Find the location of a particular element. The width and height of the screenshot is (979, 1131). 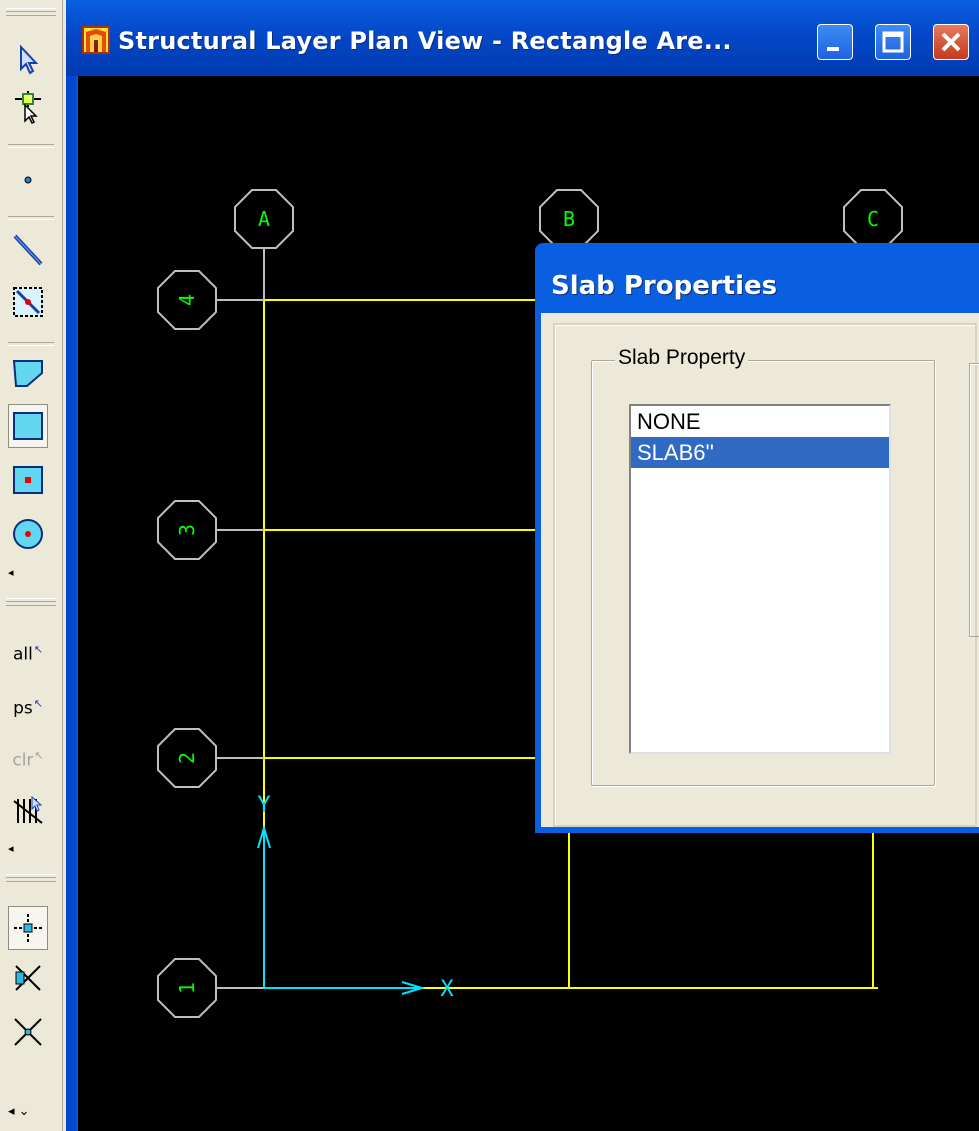

snap-to-points-icon is located at coordinates (28, 928).